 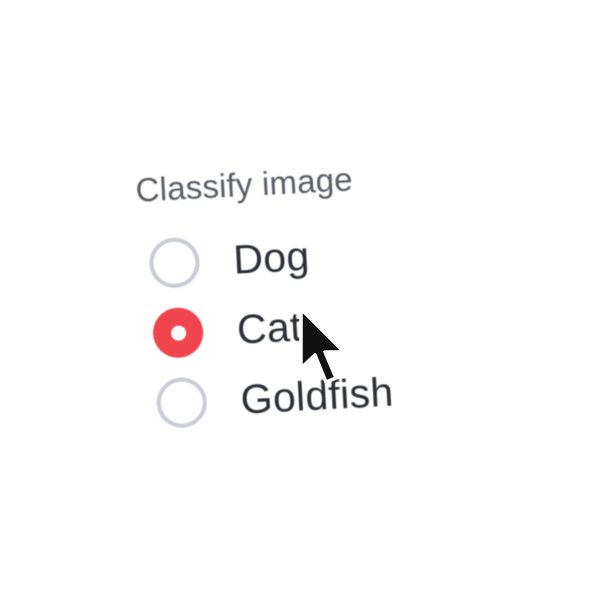 I want to click on radio-button-cat, so click(x=178, y=332).